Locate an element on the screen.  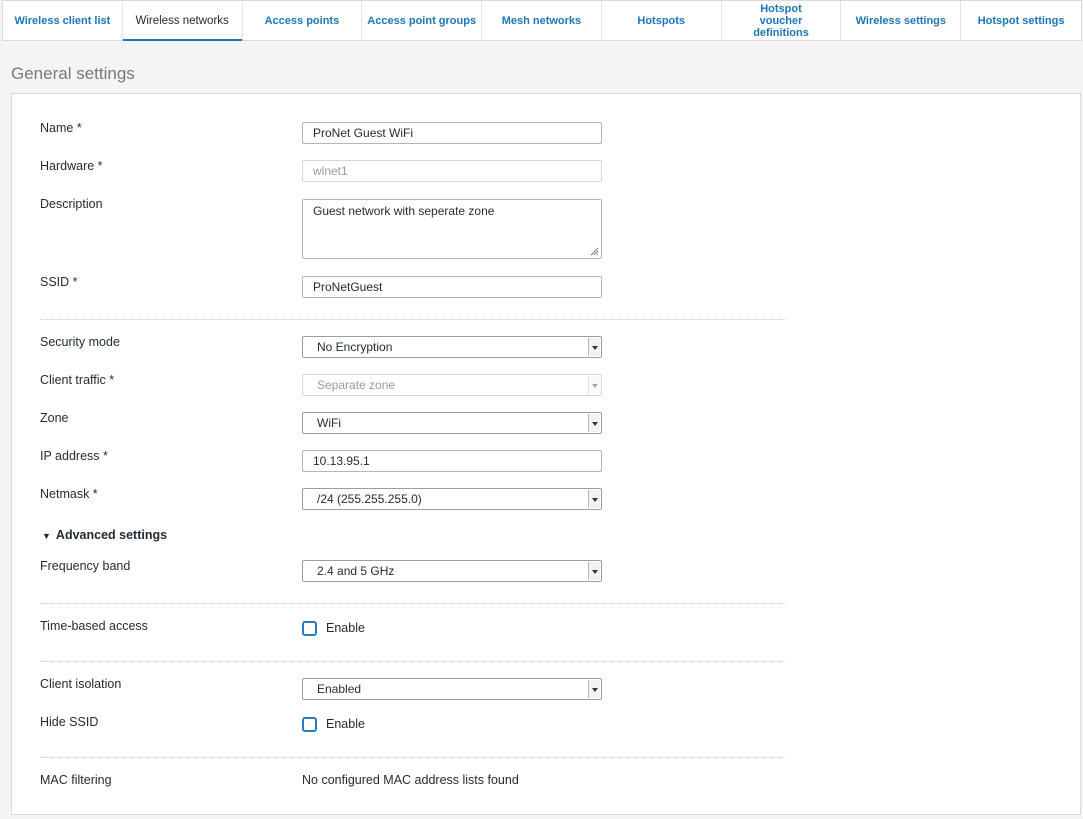
client-isolation-value: Enabled is located at coordinates (339, 689).